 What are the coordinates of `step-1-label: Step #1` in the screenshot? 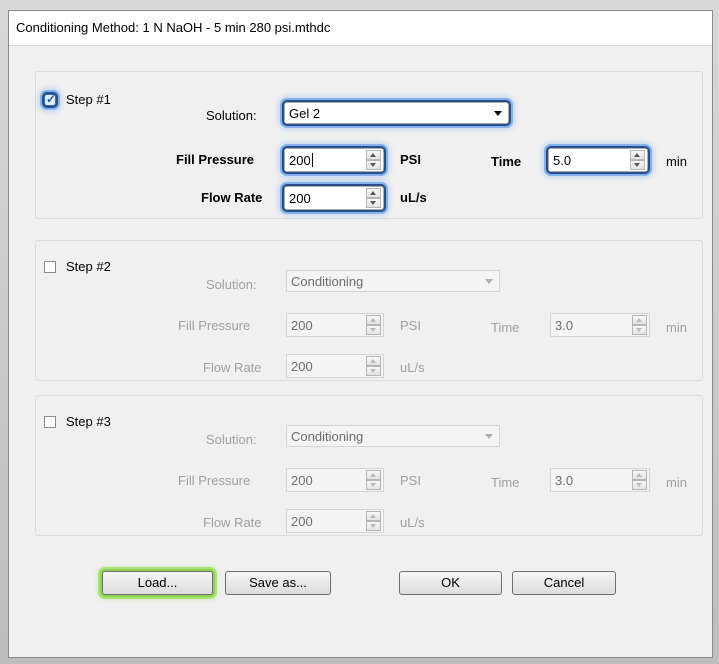 It's located at (88, 99).